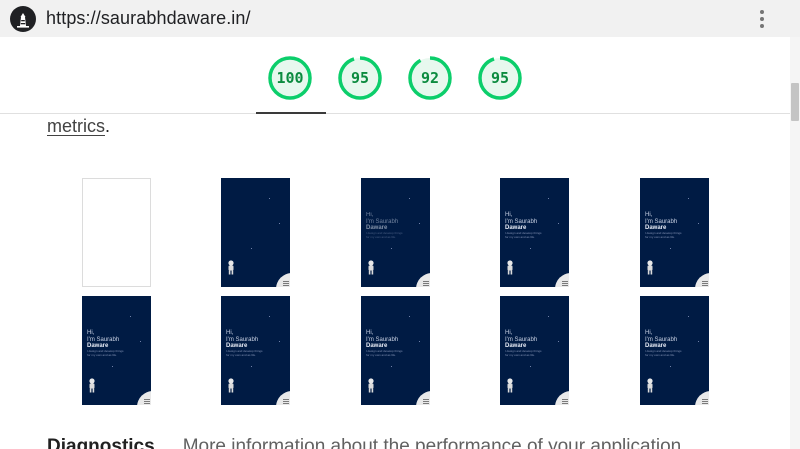 Image resolution: width=800 pixels, height=449 pixels. I want to click on score-gauge: 100, so click(290, 78).